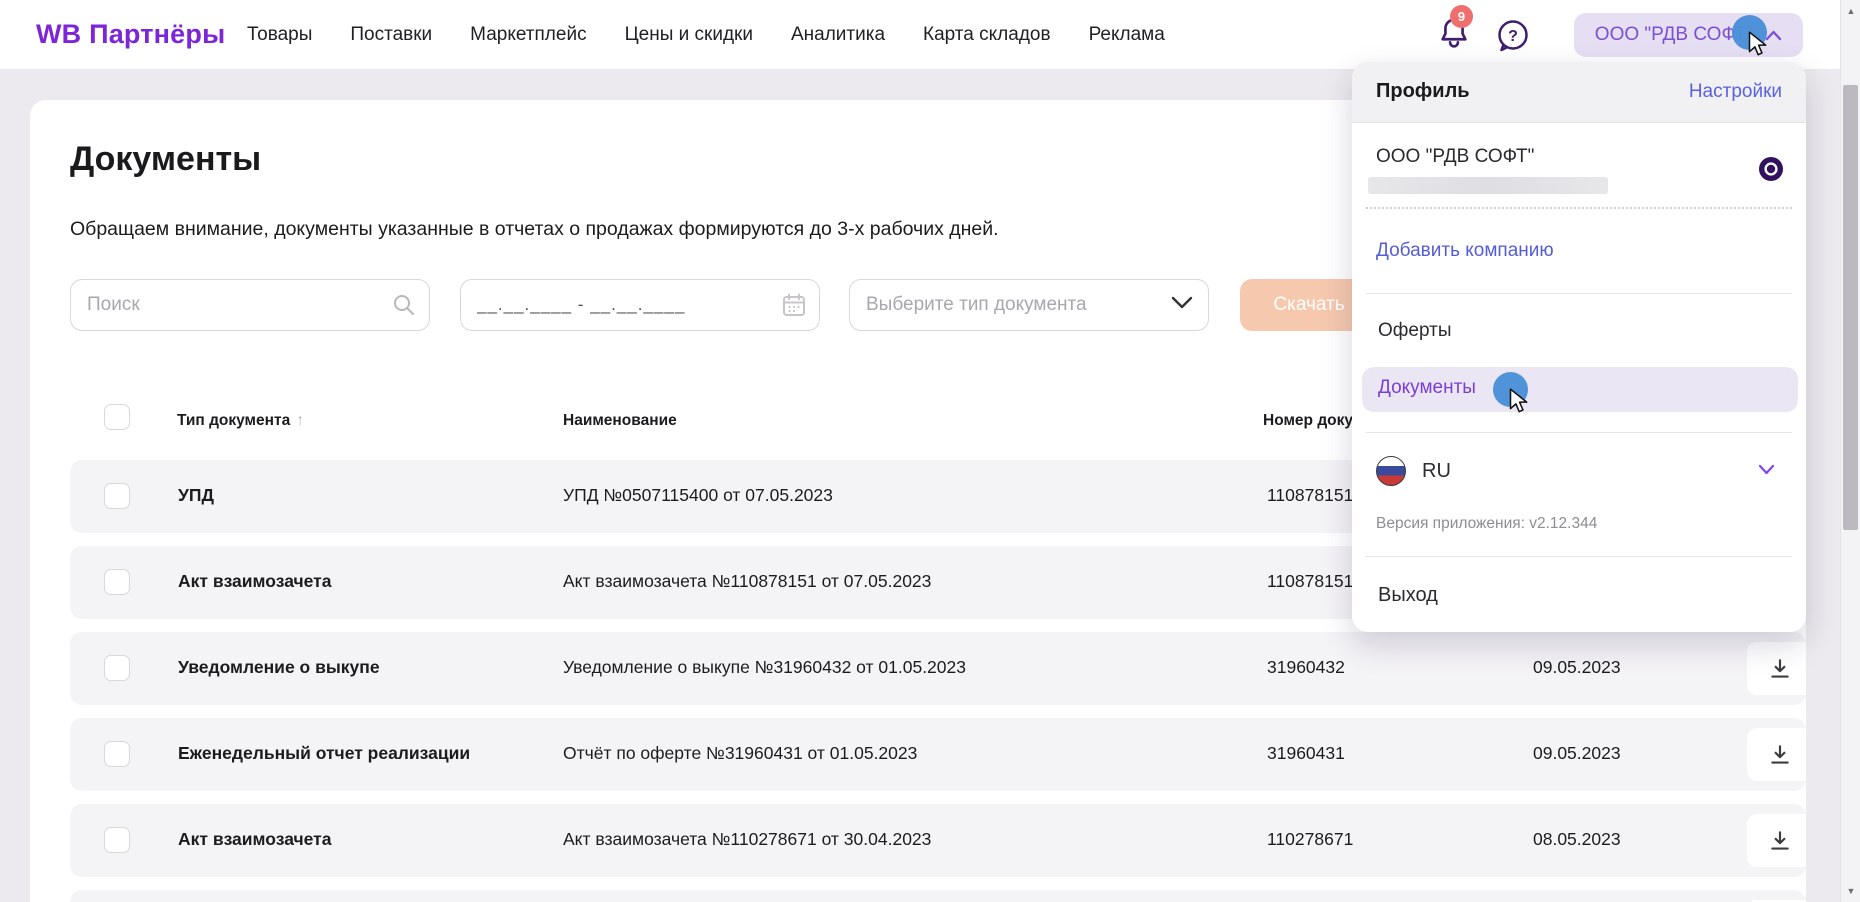  I want to click on help-button: ?, so click(1513, 36).